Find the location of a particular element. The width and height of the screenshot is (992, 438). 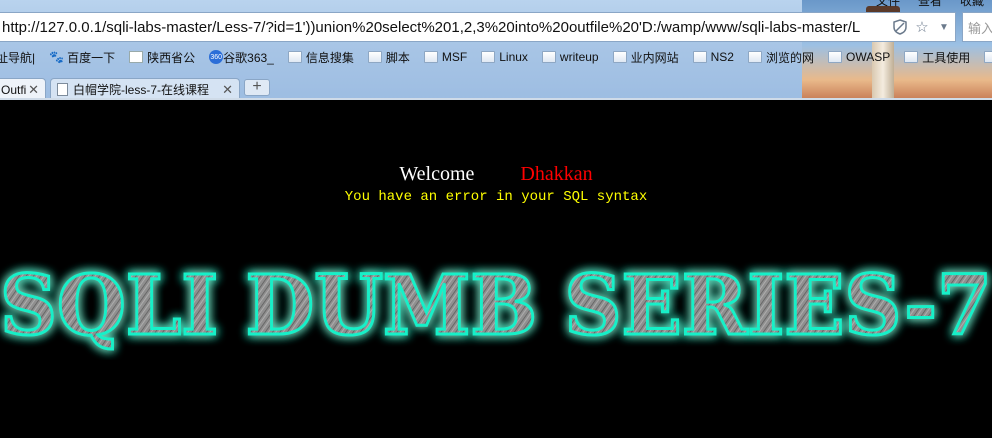

bookmark-folder: Linux is located at coordinates (504, 57).